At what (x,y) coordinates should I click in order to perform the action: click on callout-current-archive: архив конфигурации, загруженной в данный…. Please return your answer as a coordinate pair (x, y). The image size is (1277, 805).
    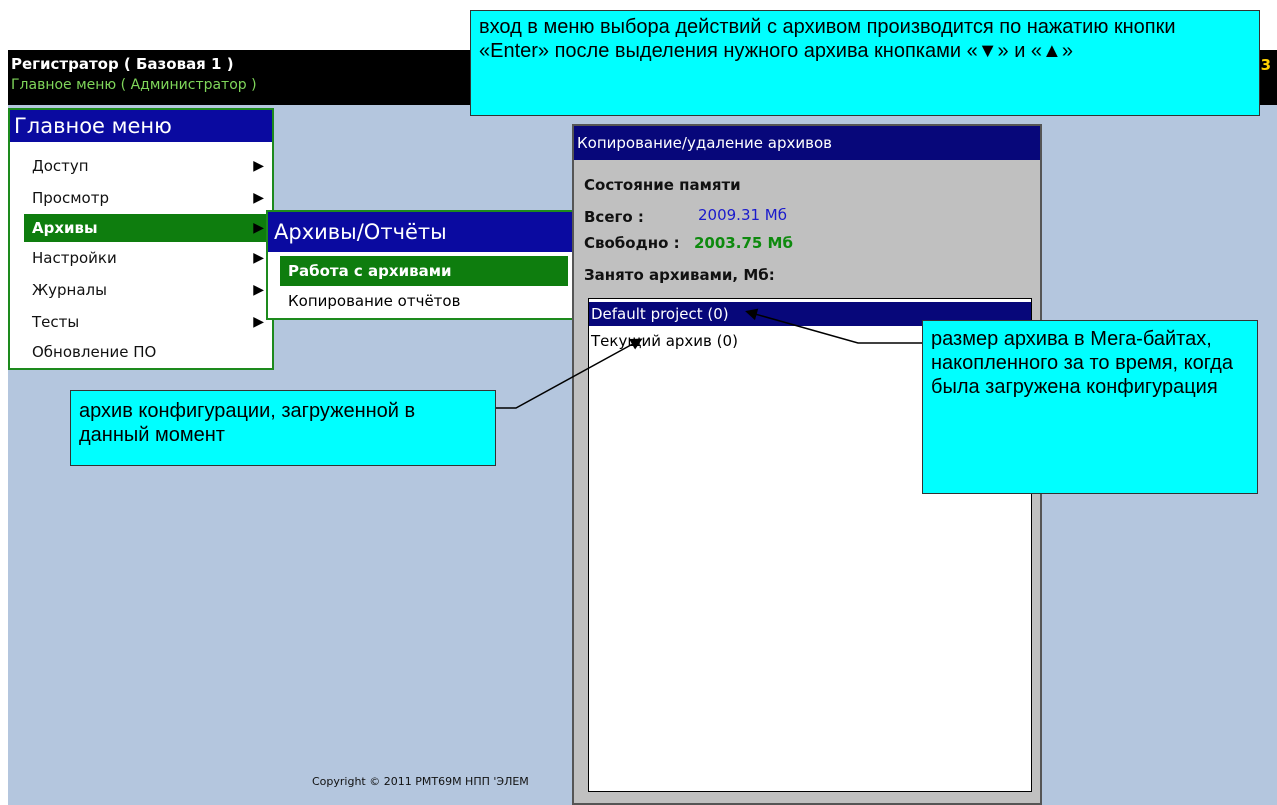
    Looking at the image, I should click on (283, 428).